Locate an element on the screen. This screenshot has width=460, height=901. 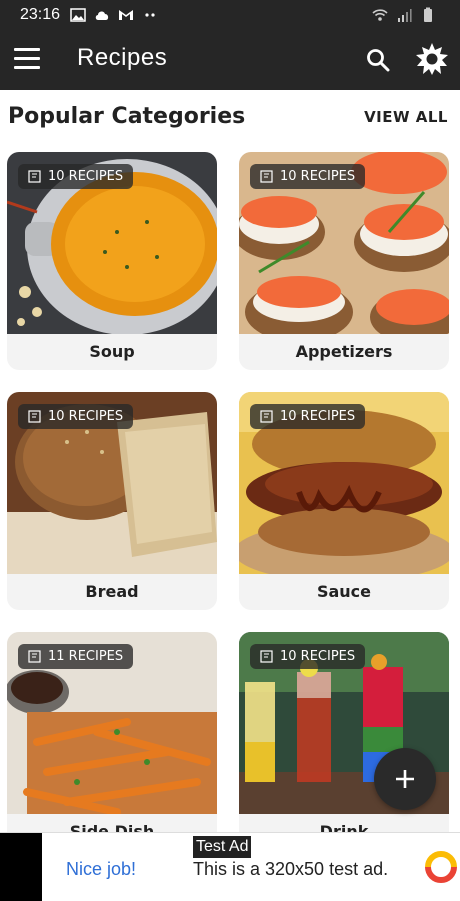
category-name: Bread is located at coordinates (112, 591).